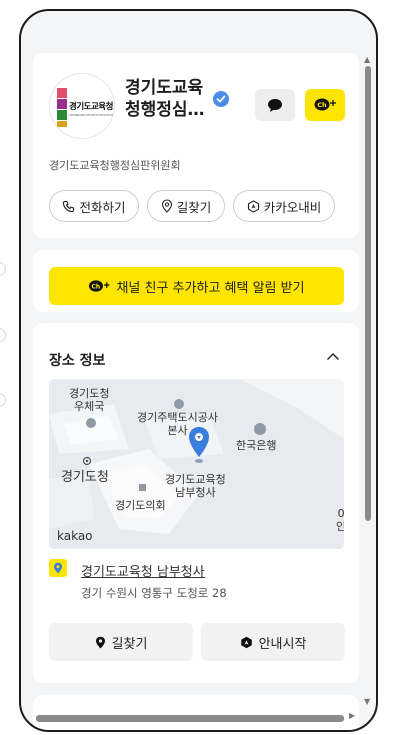 The image size is (394, 735). I want to click on route-button: 길찾기, so click(186, 206).